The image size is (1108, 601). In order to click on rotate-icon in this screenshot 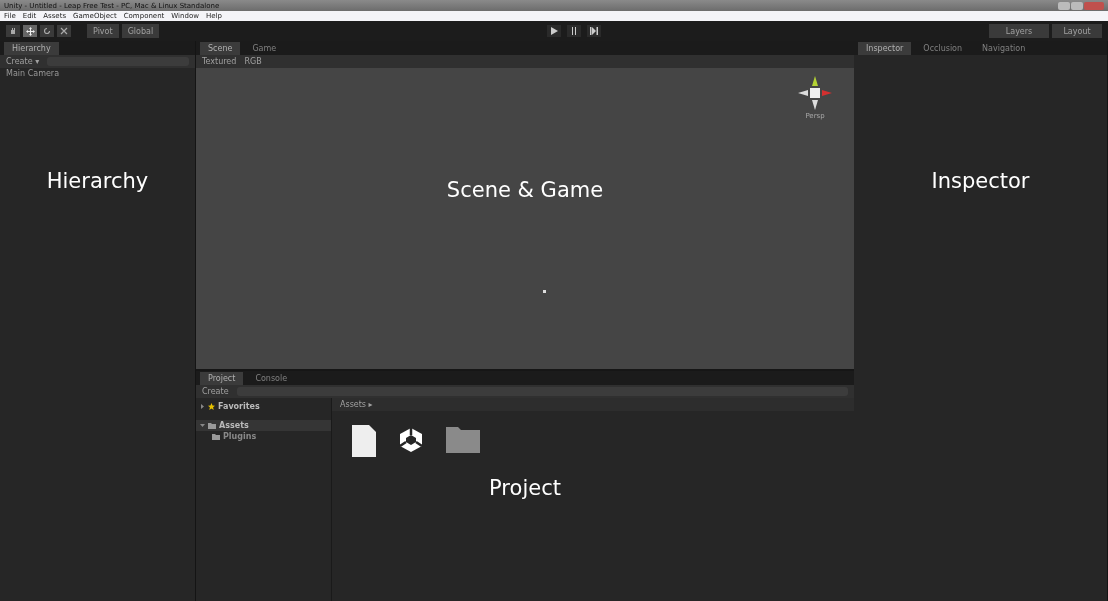, I will do `click(47, 31)`.